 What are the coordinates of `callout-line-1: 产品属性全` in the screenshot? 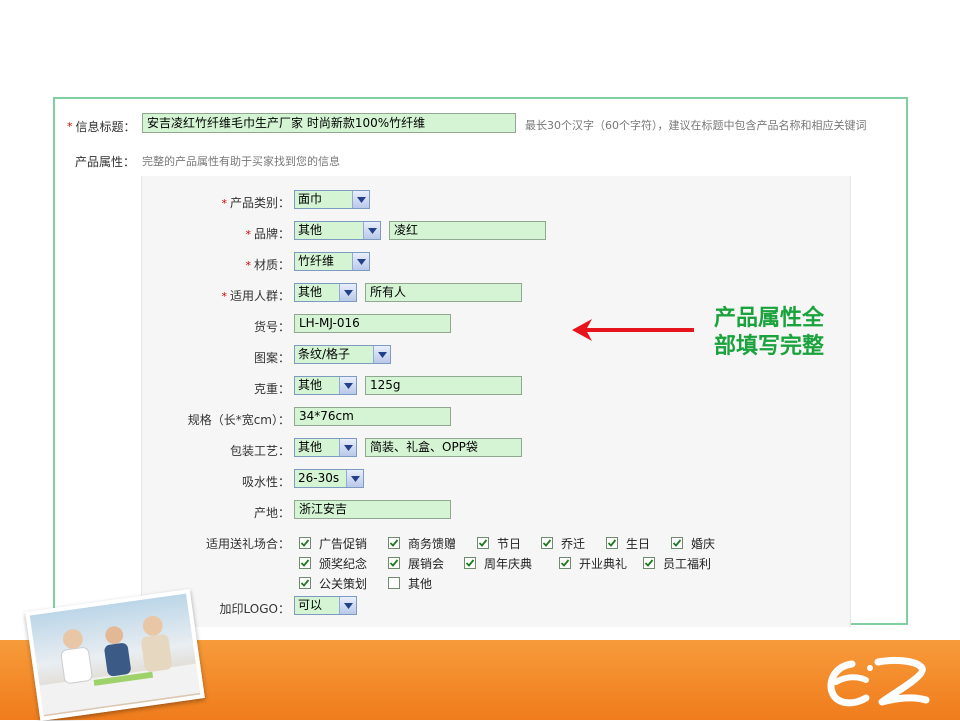 It's located at (769, 318).